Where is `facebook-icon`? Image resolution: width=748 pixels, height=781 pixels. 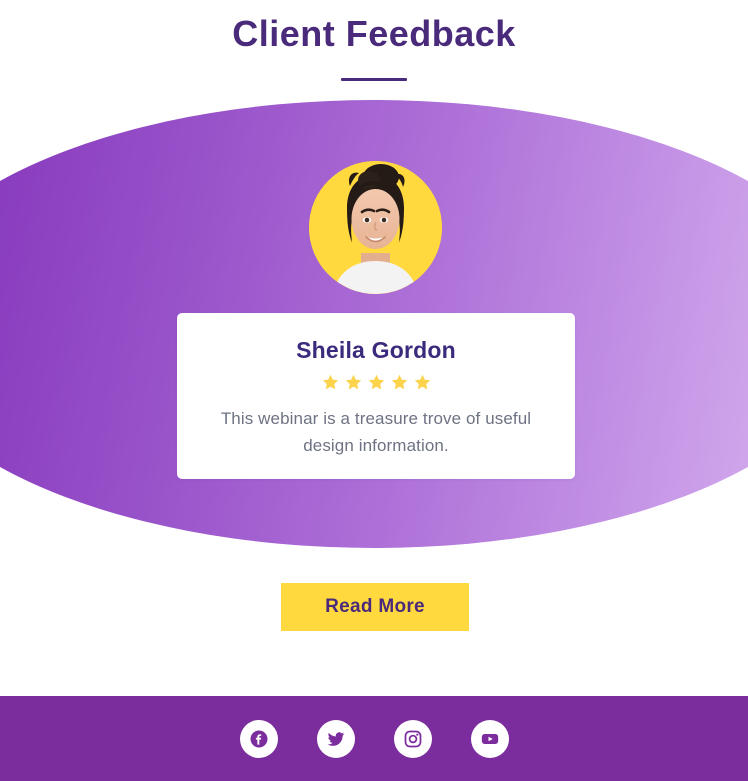 facebook-icon is located at coordinates (258, 738).